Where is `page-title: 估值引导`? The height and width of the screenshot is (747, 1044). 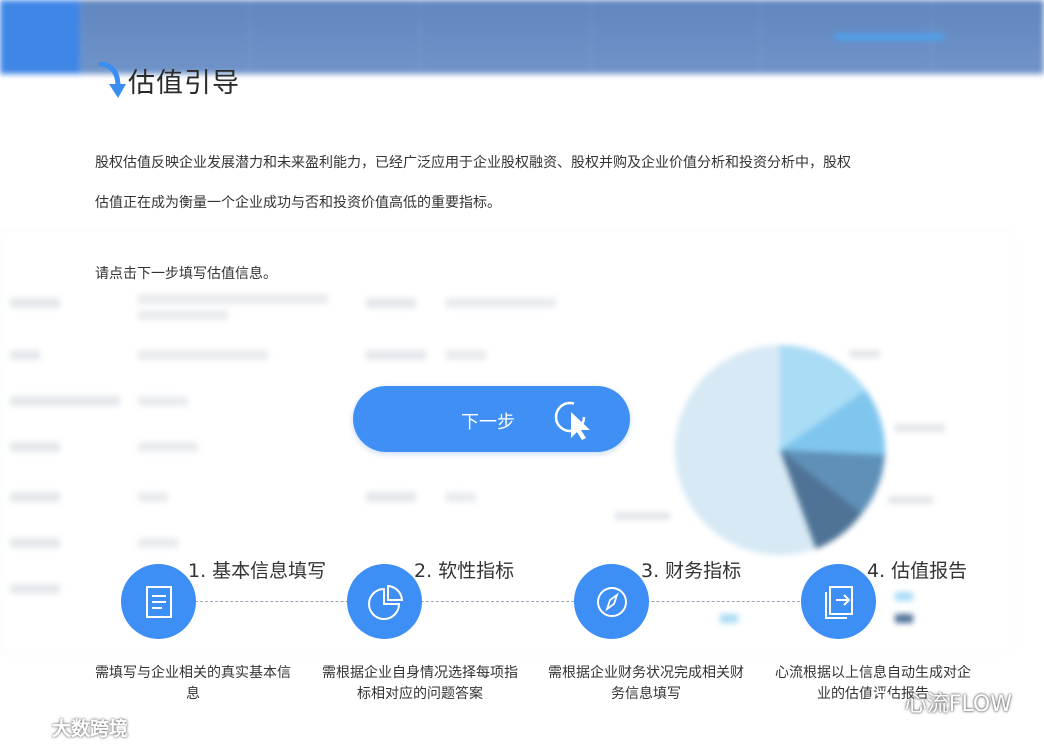 page-title: 估值引导 is located at coordinates (184, 83).